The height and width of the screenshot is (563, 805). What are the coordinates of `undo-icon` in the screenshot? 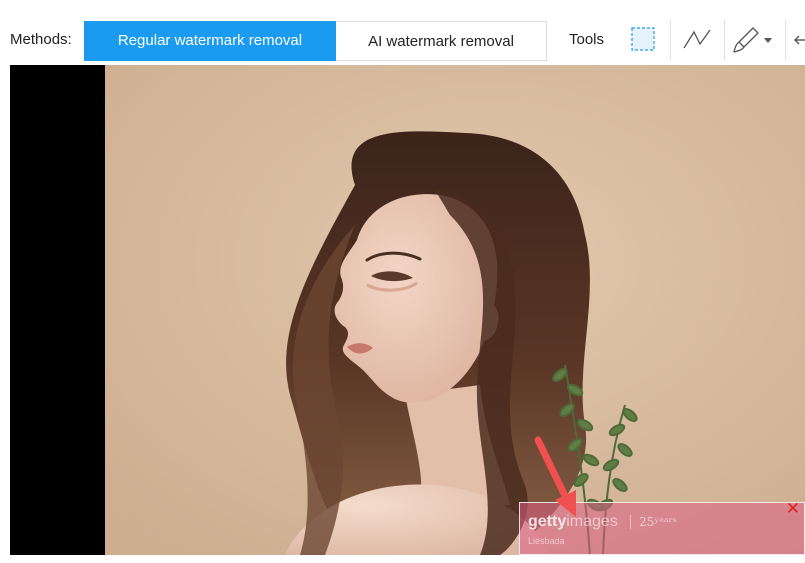 It's located at (799, 40).